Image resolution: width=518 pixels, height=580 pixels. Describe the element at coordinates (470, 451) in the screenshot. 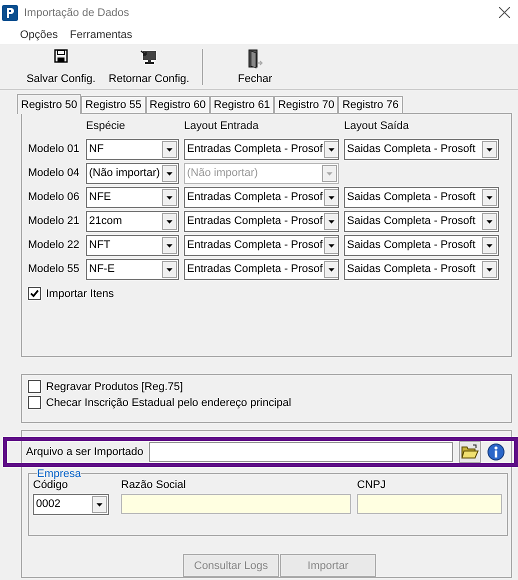

I see `open-folder-button` at that location.